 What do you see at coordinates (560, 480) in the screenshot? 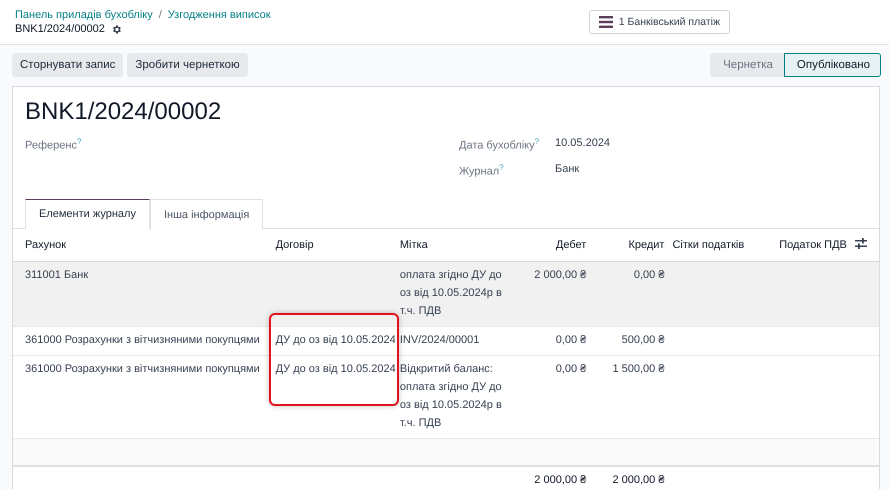
I see `debit-total: 2 000,00 ₴` at bounding box center [560, 480].